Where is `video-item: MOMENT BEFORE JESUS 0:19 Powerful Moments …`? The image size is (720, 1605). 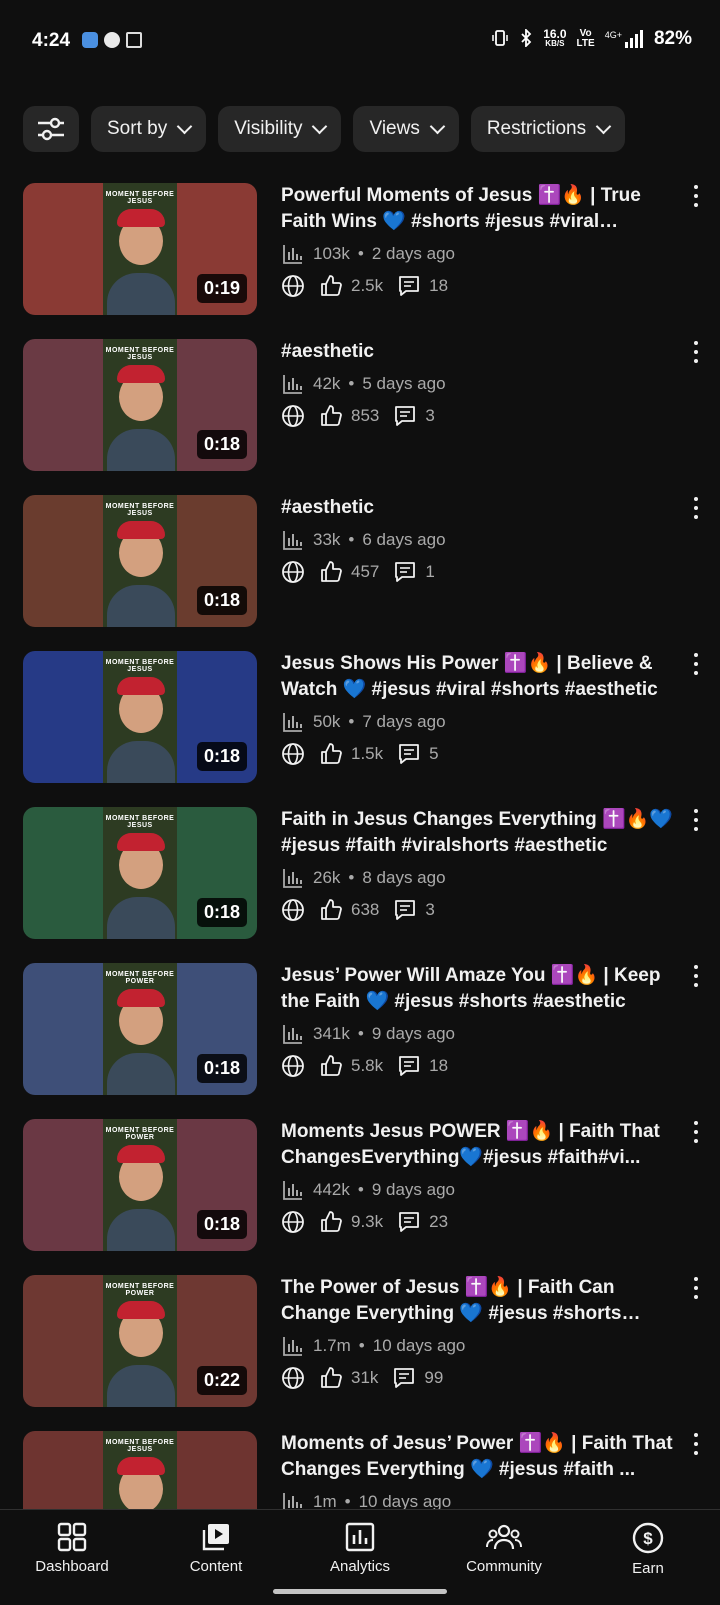 video-item: MOMENT BEFORE JESUS 0:19 Powerful Moments … is located at coordinates (360, 261).